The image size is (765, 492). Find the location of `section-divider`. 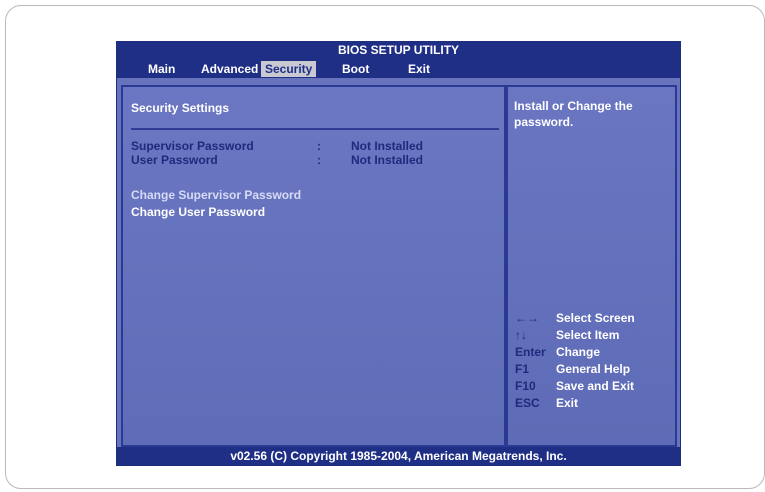

section-divider is located at coordinates (315, 129).